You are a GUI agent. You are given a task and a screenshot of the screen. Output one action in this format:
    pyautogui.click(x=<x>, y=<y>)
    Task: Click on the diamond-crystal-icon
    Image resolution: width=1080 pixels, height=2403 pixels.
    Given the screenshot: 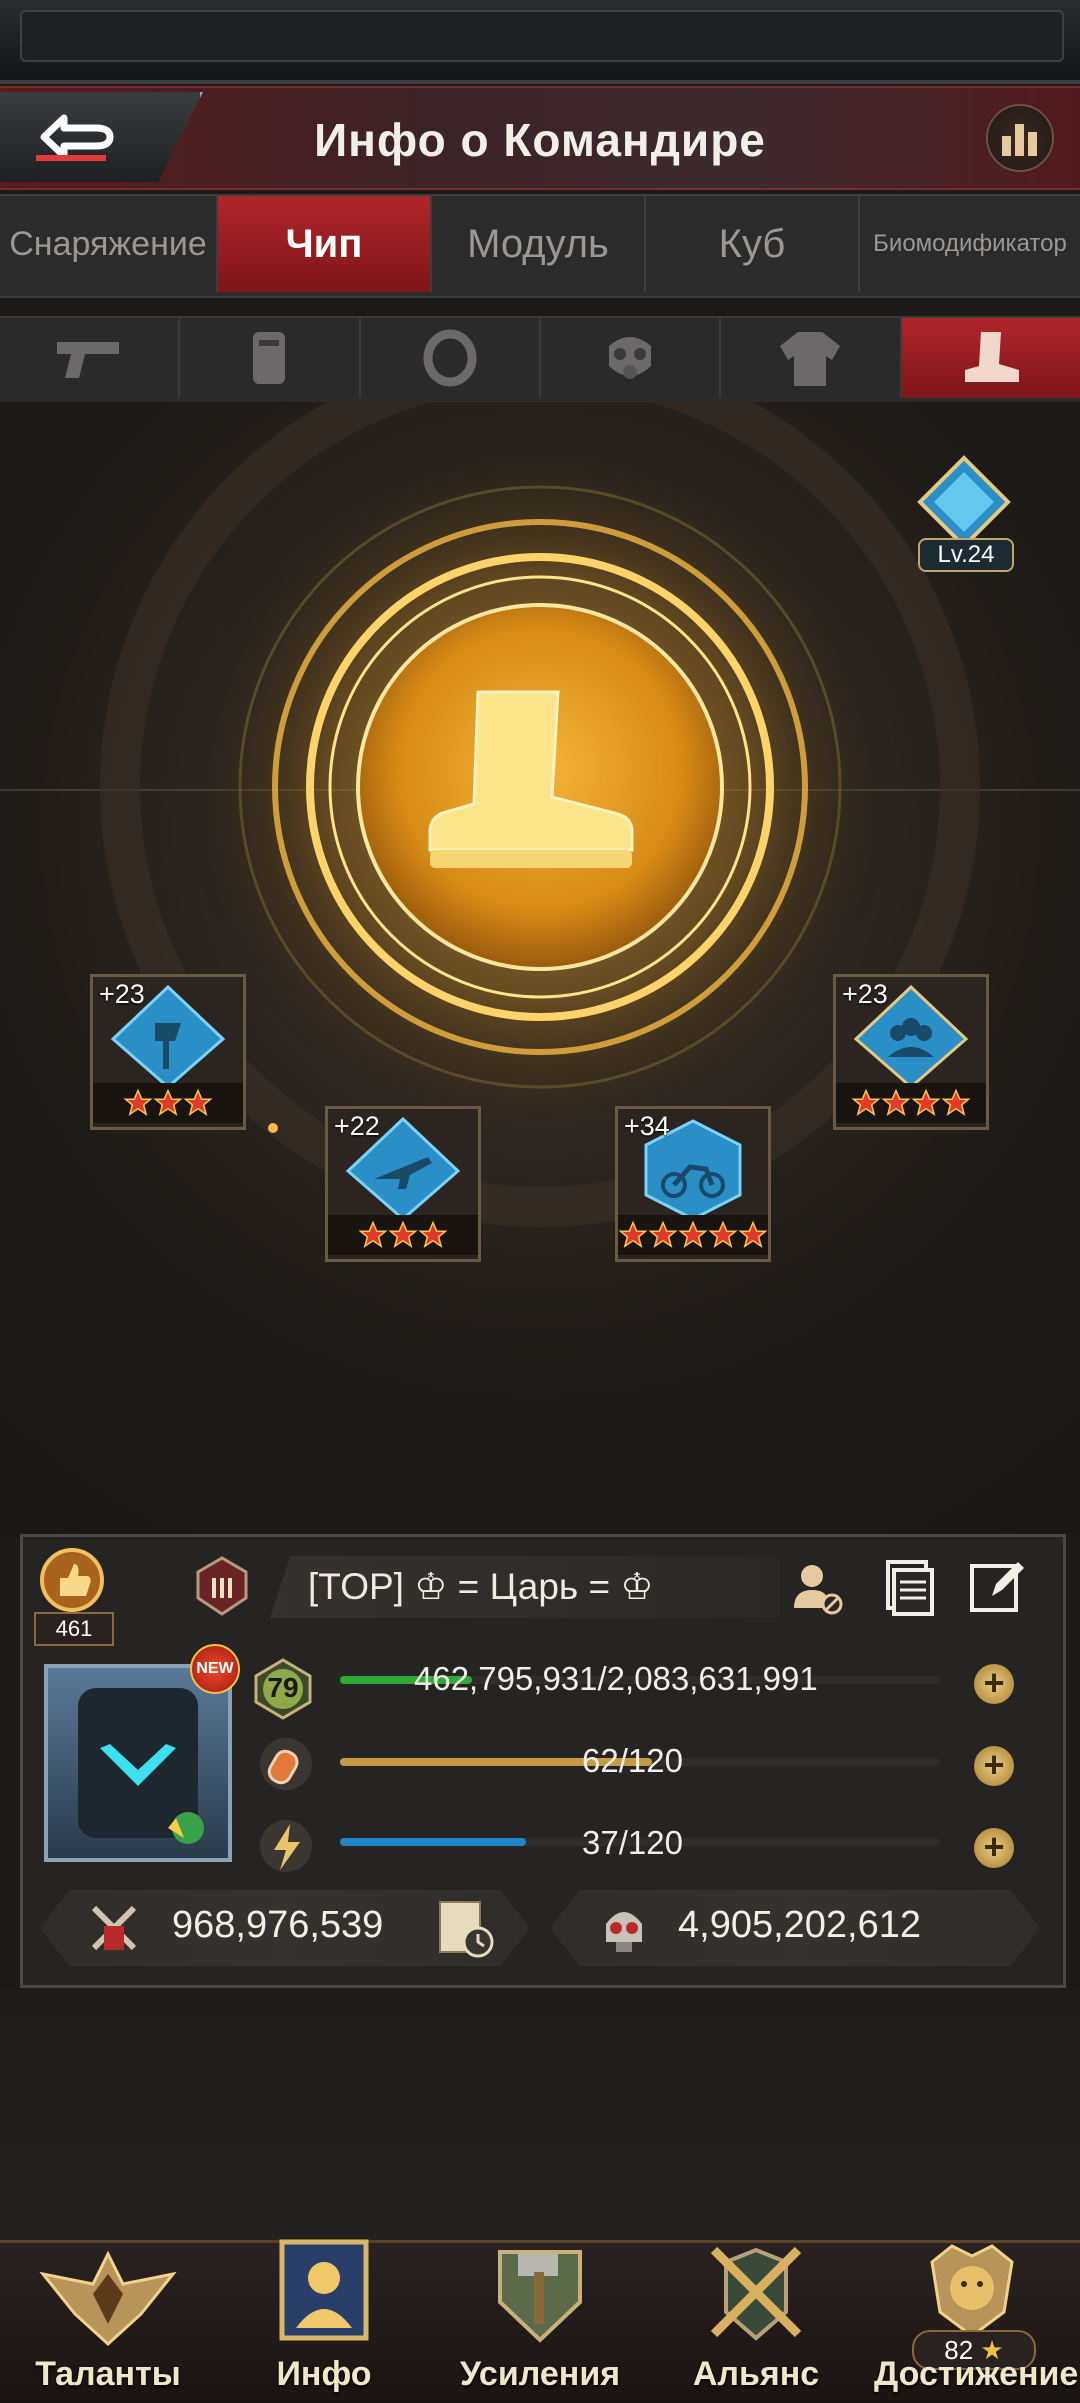 What is the action you would take?
    pyautogui.click(x=964, y=502)
    